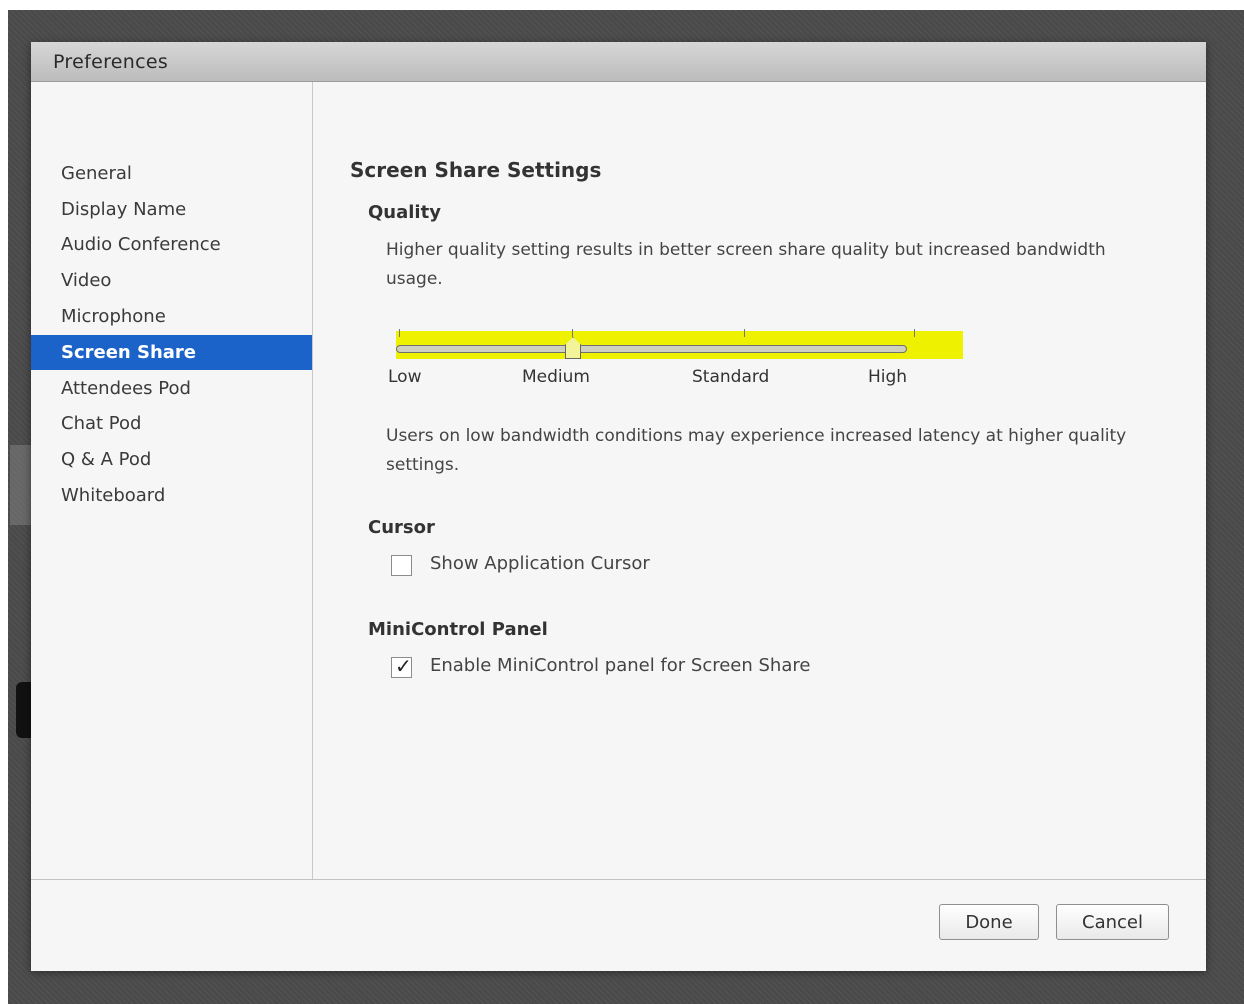 The image size is (1244, 1004). I want to click on quality-slider-labels: Low Medium Standard High, so click(668, 380).